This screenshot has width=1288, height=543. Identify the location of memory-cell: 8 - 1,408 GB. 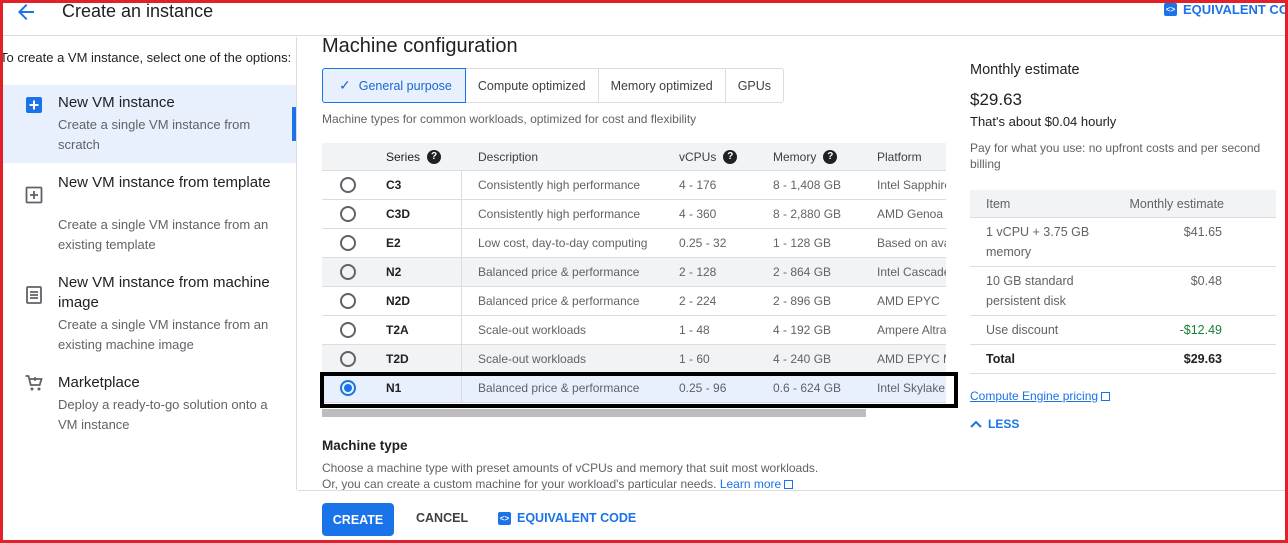
(807, 185).